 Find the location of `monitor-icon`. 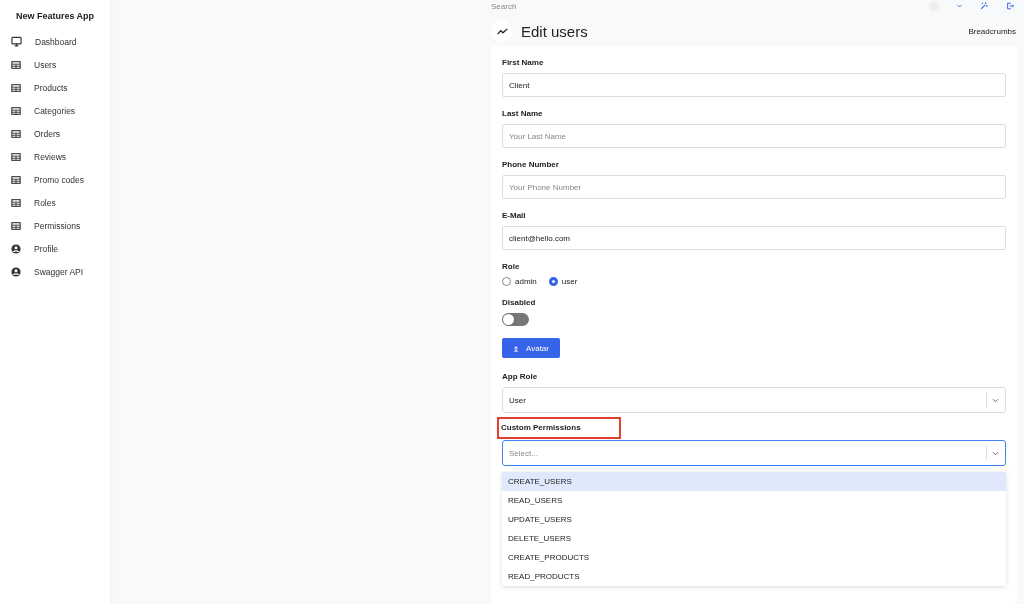

monitor-icon is located at coordinates (16, 41).